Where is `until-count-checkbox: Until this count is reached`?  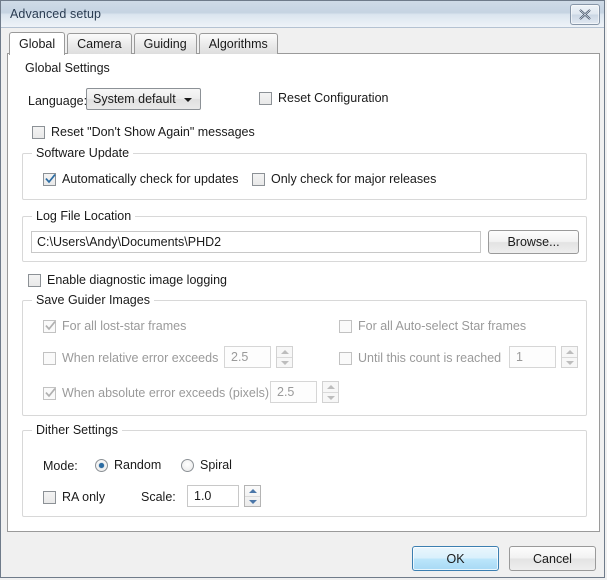
until-count-checkbox: Until this count is reached is located at coordinates (420, 358).